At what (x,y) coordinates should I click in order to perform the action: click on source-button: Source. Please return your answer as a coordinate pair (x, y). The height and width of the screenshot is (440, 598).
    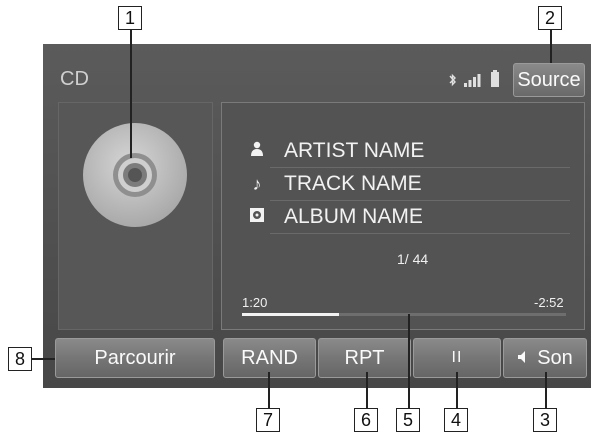
    Looking at the image, I should click on (549, 80).